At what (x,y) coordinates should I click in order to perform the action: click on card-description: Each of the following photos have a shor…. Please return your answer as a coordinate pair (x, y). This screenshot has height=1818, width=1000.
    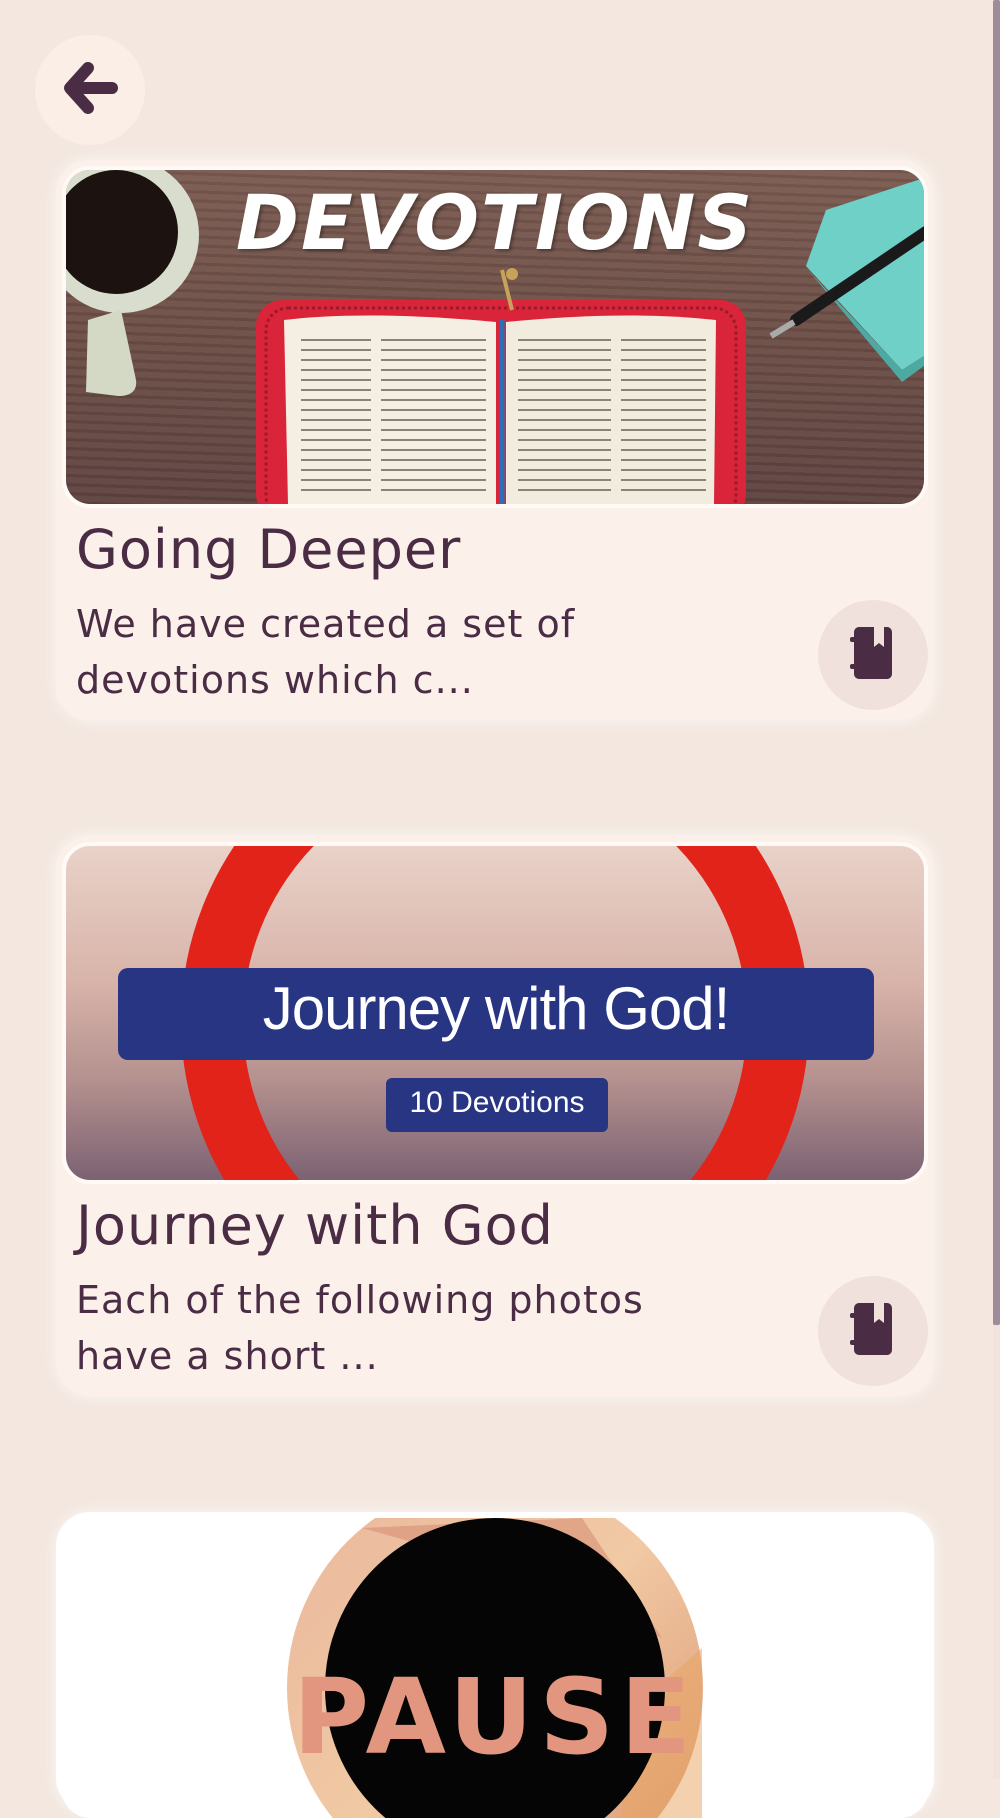
    Looking at the image, I should click on (360, 1328).